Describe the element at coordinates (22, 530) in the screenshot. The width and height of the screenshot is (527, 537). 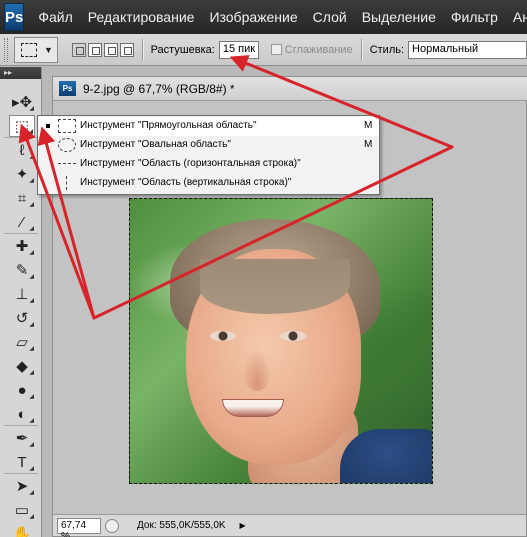
I see `hand-tool-icon: ✋◢` at that location.